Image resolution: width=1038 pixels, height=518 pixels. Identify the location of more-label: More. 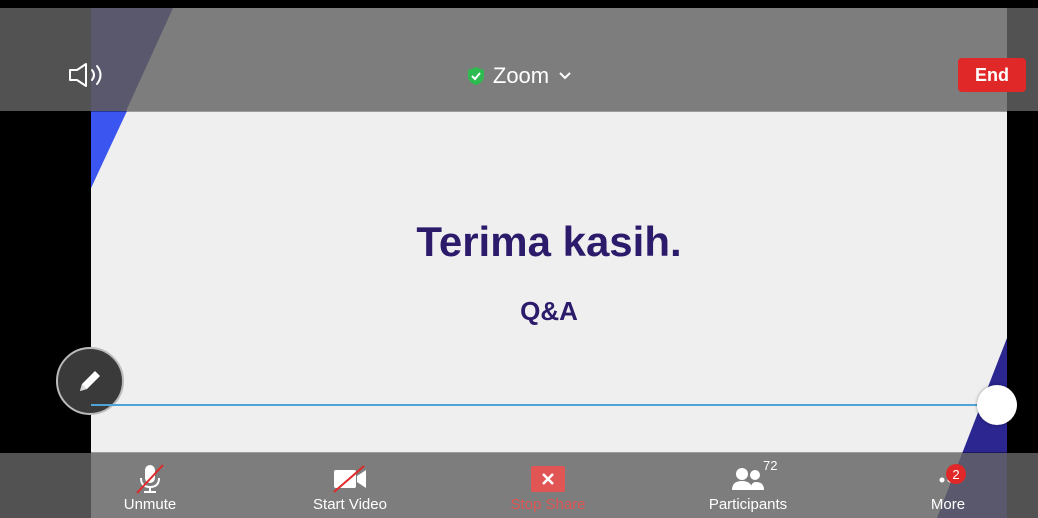
(948, 504).